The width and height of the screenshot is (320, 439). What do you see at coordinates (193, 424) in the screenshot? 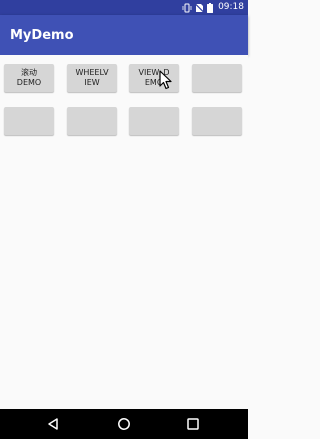
I see `recents-icon` at bounding box center [193, 424].